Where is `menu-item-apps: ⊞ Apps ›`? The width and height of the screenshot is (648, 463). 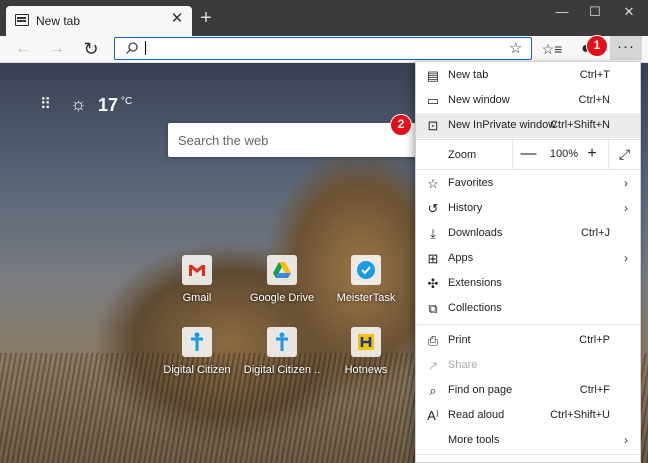 menu-item-apps: ⊞ Apps › is located at coordinates (528, 258).